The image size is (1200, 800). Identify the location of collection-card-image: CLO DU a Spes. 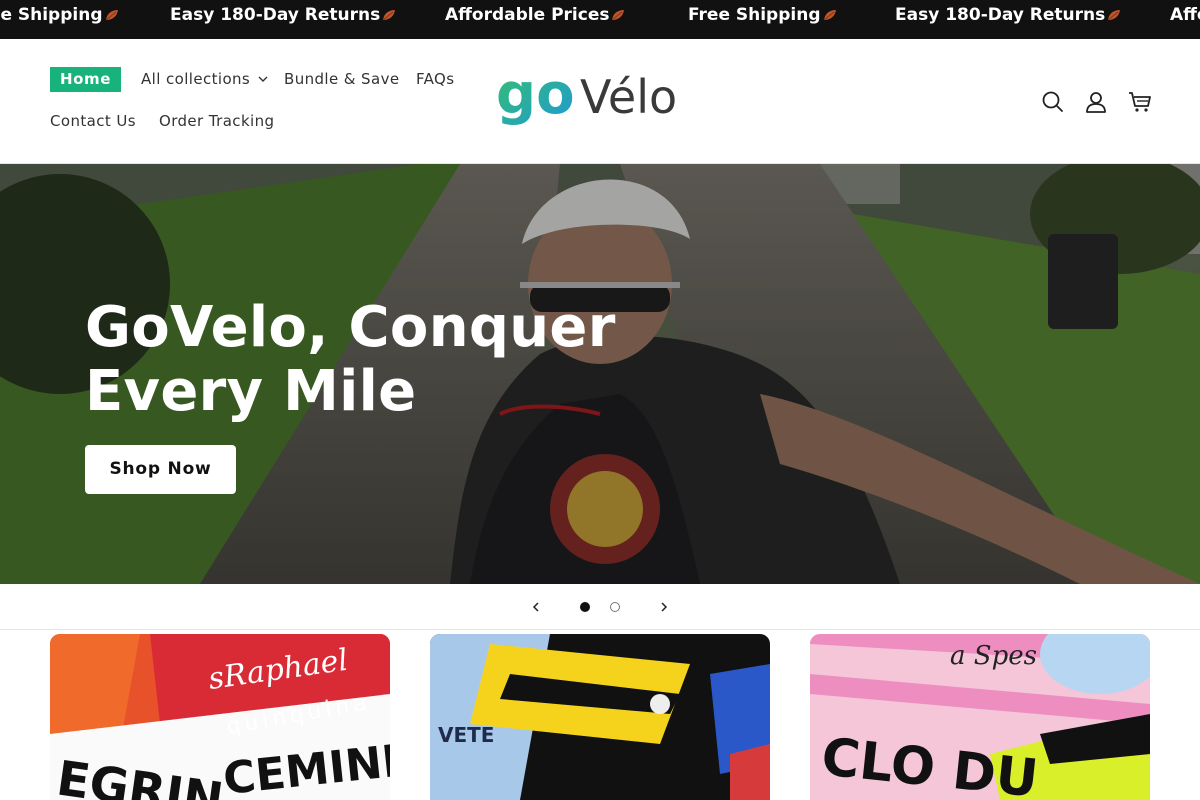
(980, 717).